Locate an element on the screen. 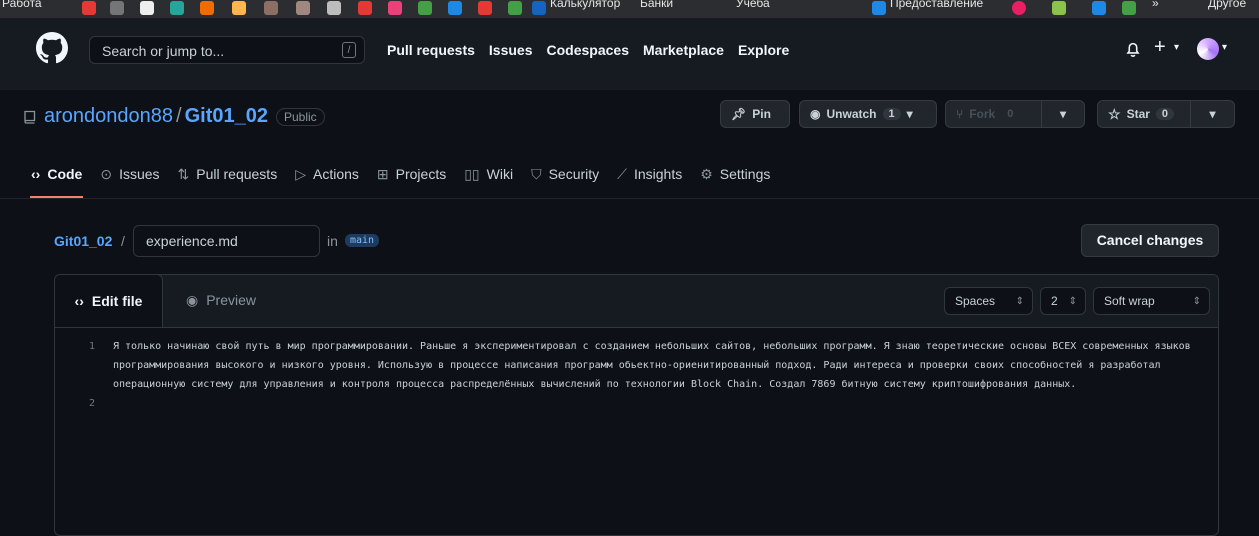 This screenshot has height=536, width=1259. shield-icon: ⛉ is located at coordinates (536, 173).